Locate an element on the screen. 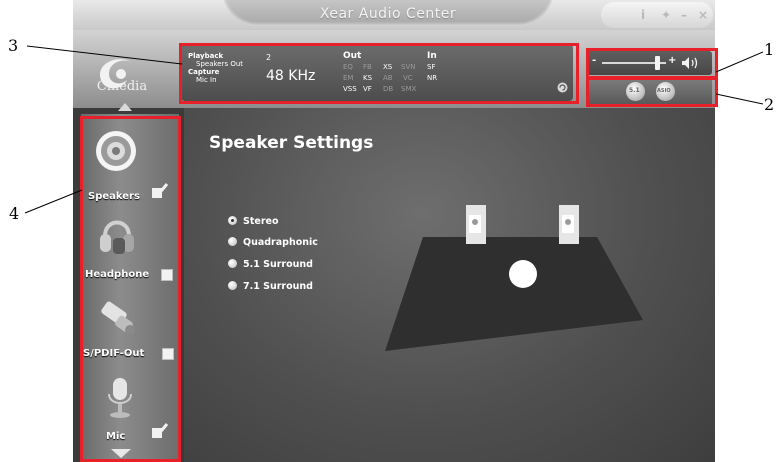  callout-1: 1 is located at coordinates (769, 49).